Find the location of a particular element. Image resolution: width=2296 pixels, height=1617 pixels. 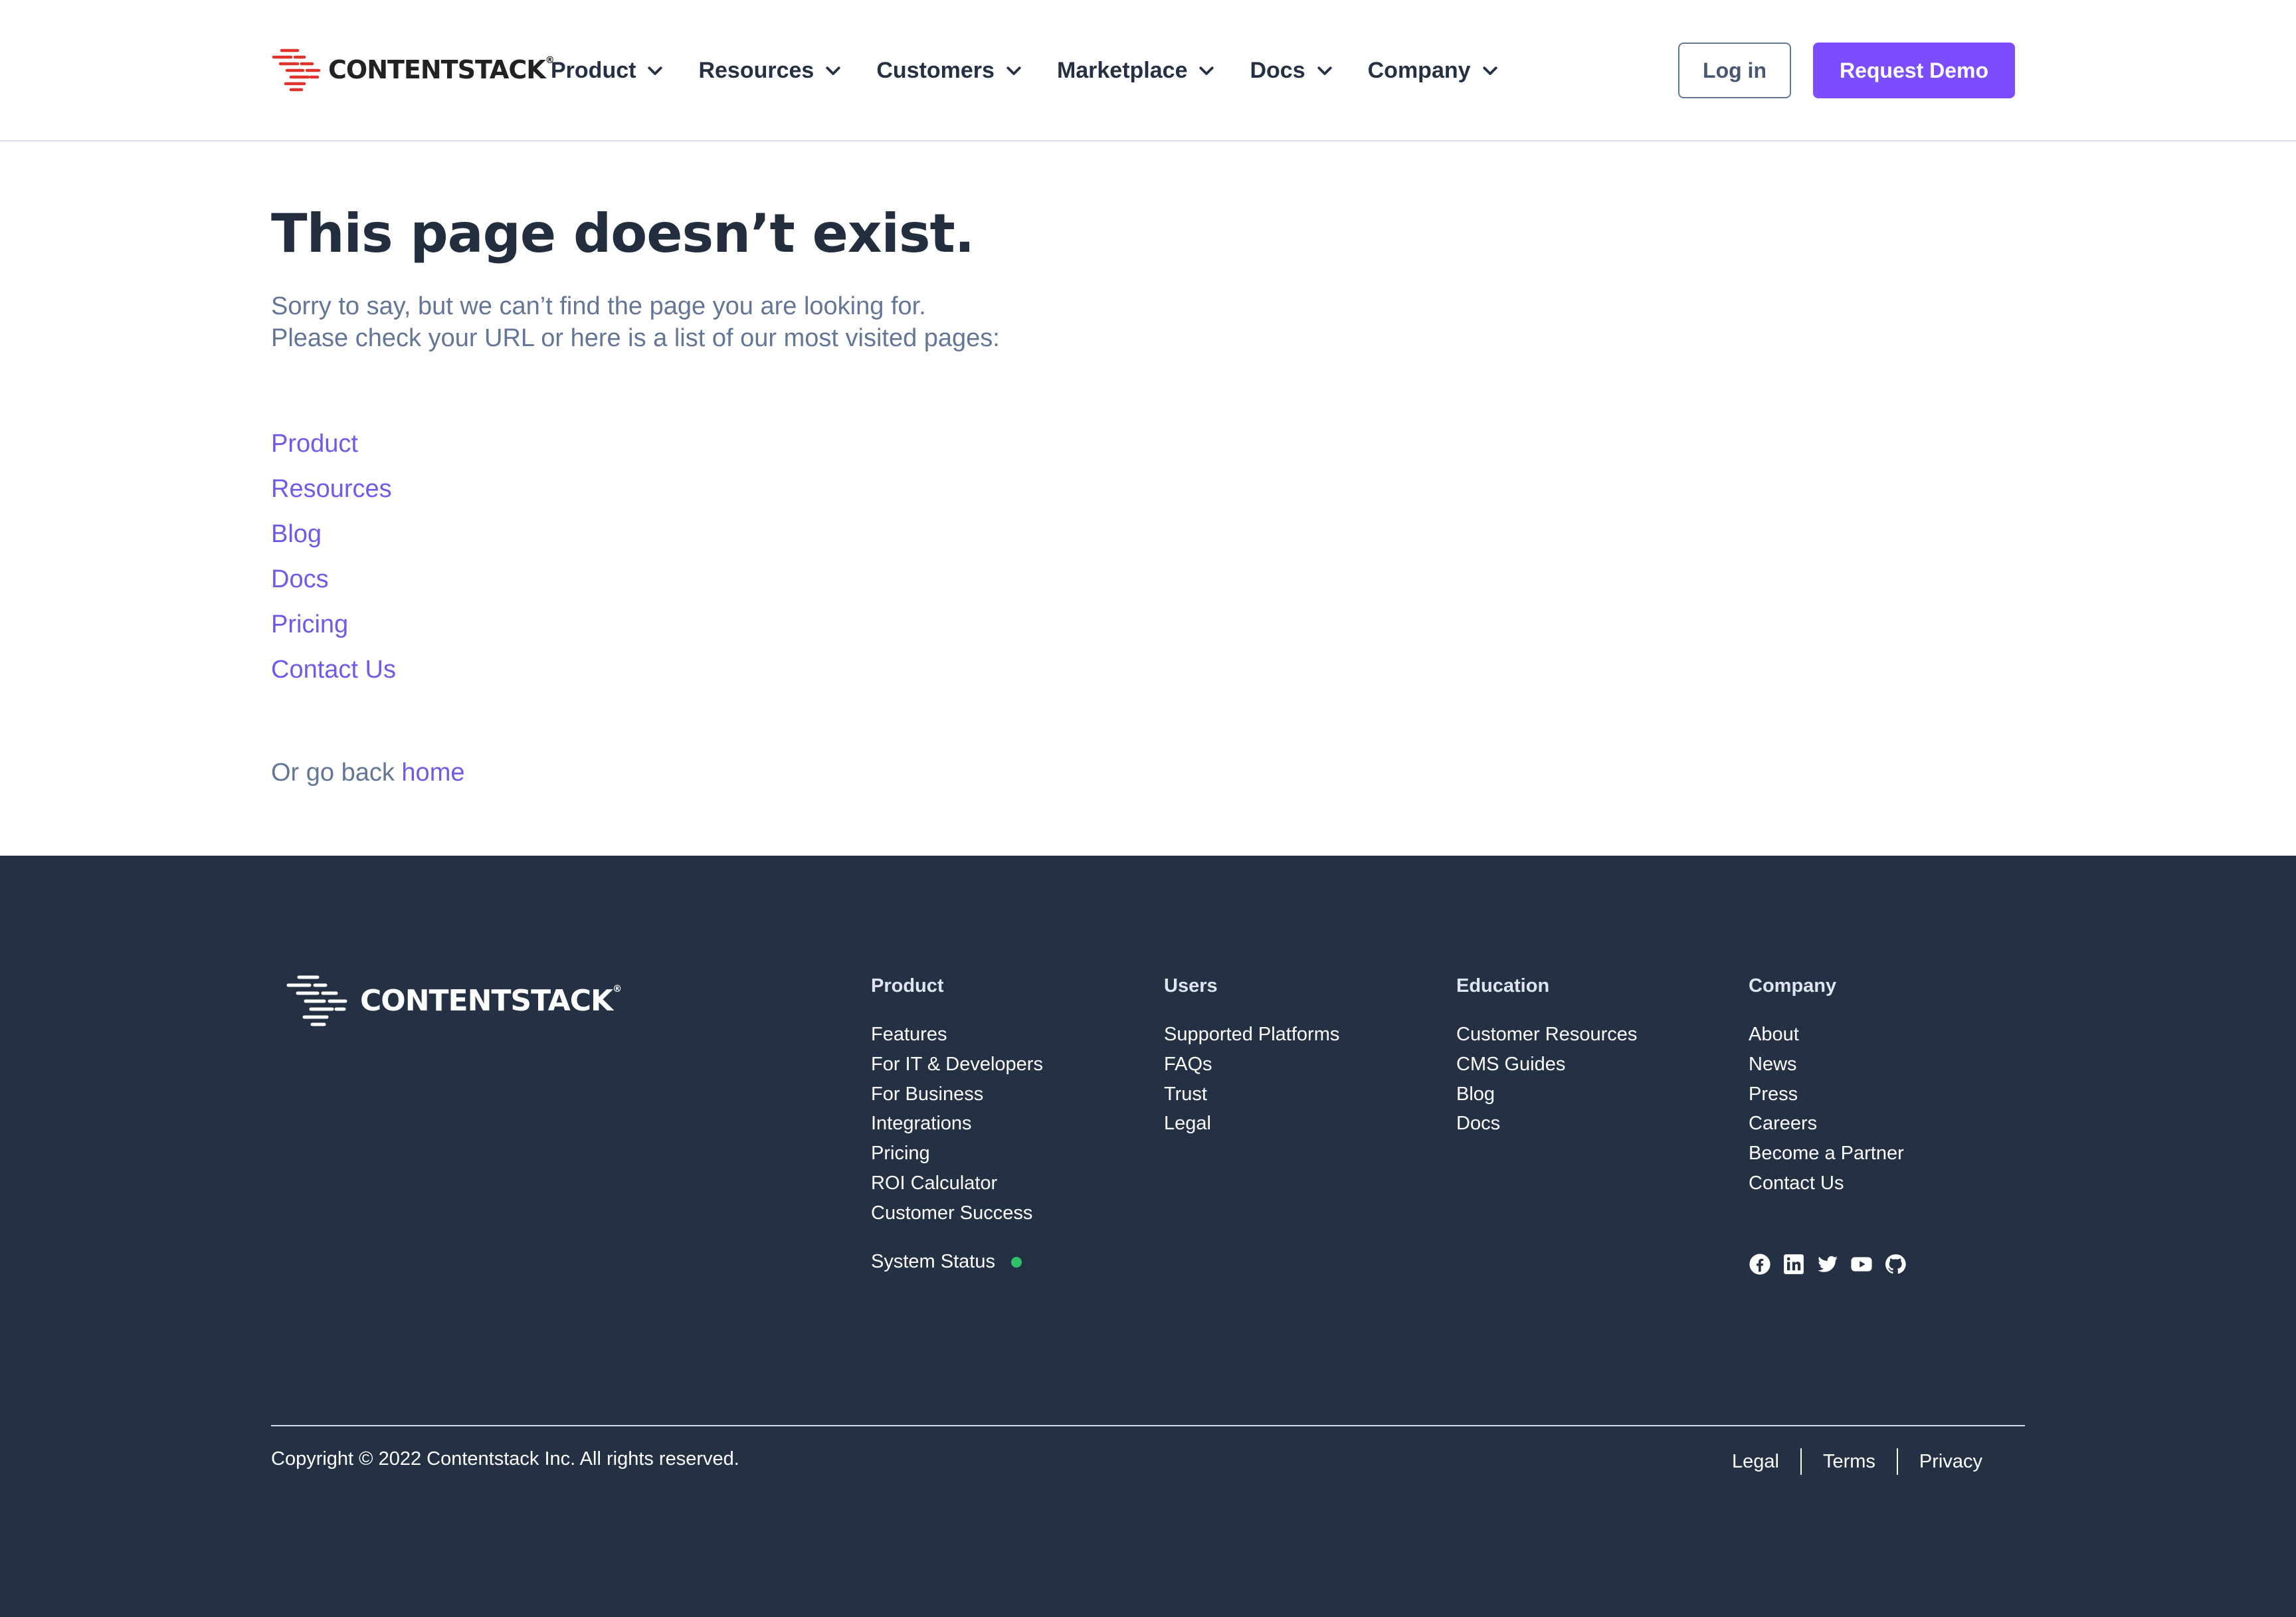

link-pricing: Pricing is located at coordinates (309, 624).